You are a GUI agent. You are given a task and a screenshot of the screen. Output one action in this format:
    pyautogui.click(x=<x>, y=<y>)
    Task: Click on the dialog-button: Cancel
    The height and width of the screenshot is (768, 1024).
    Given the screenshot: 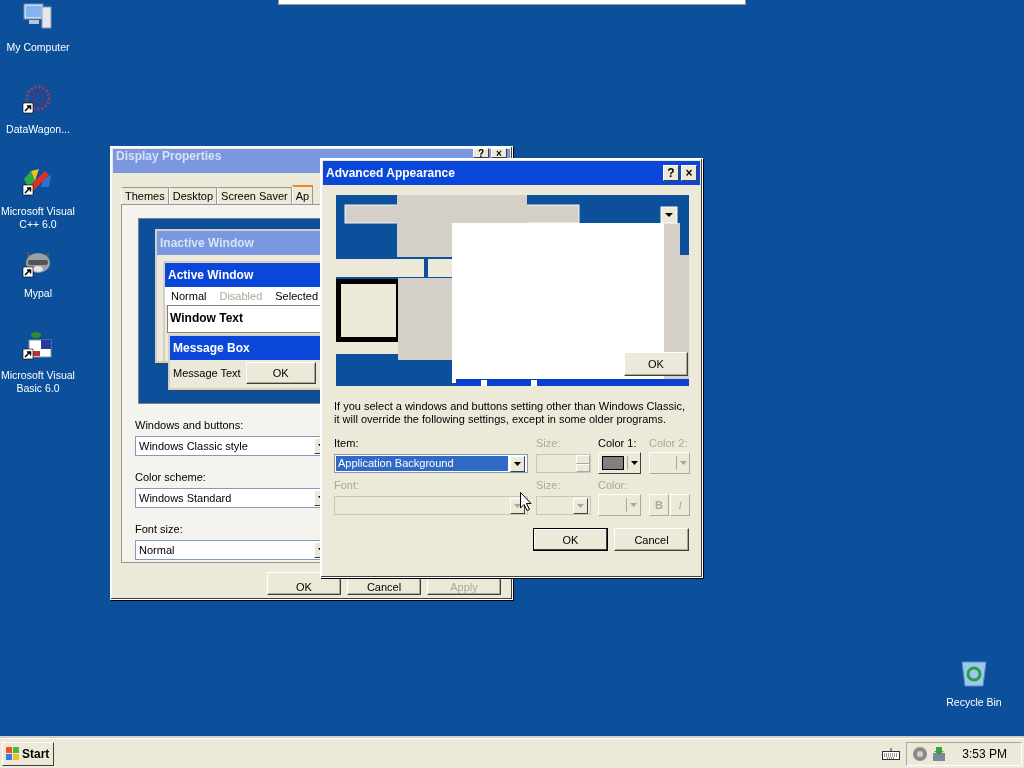 What is the action you would take?
    pyautogui.click(x=651, y=539)
    